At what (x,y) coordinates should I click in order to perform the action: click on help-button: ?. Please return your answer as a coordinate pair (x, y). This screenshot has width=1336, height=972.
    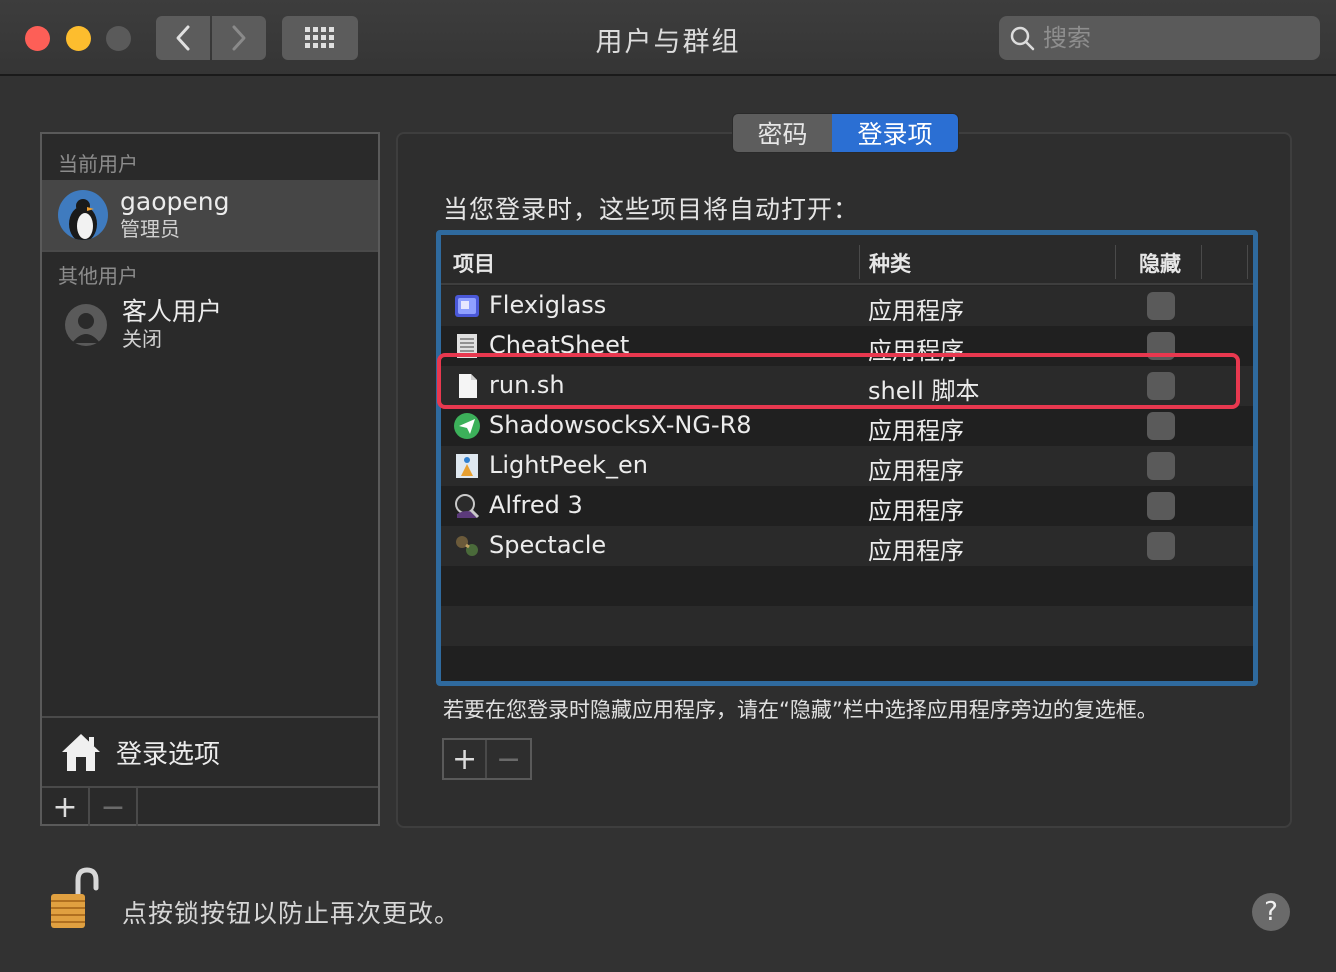
    Looking at the image, I should click on (1271, 912).